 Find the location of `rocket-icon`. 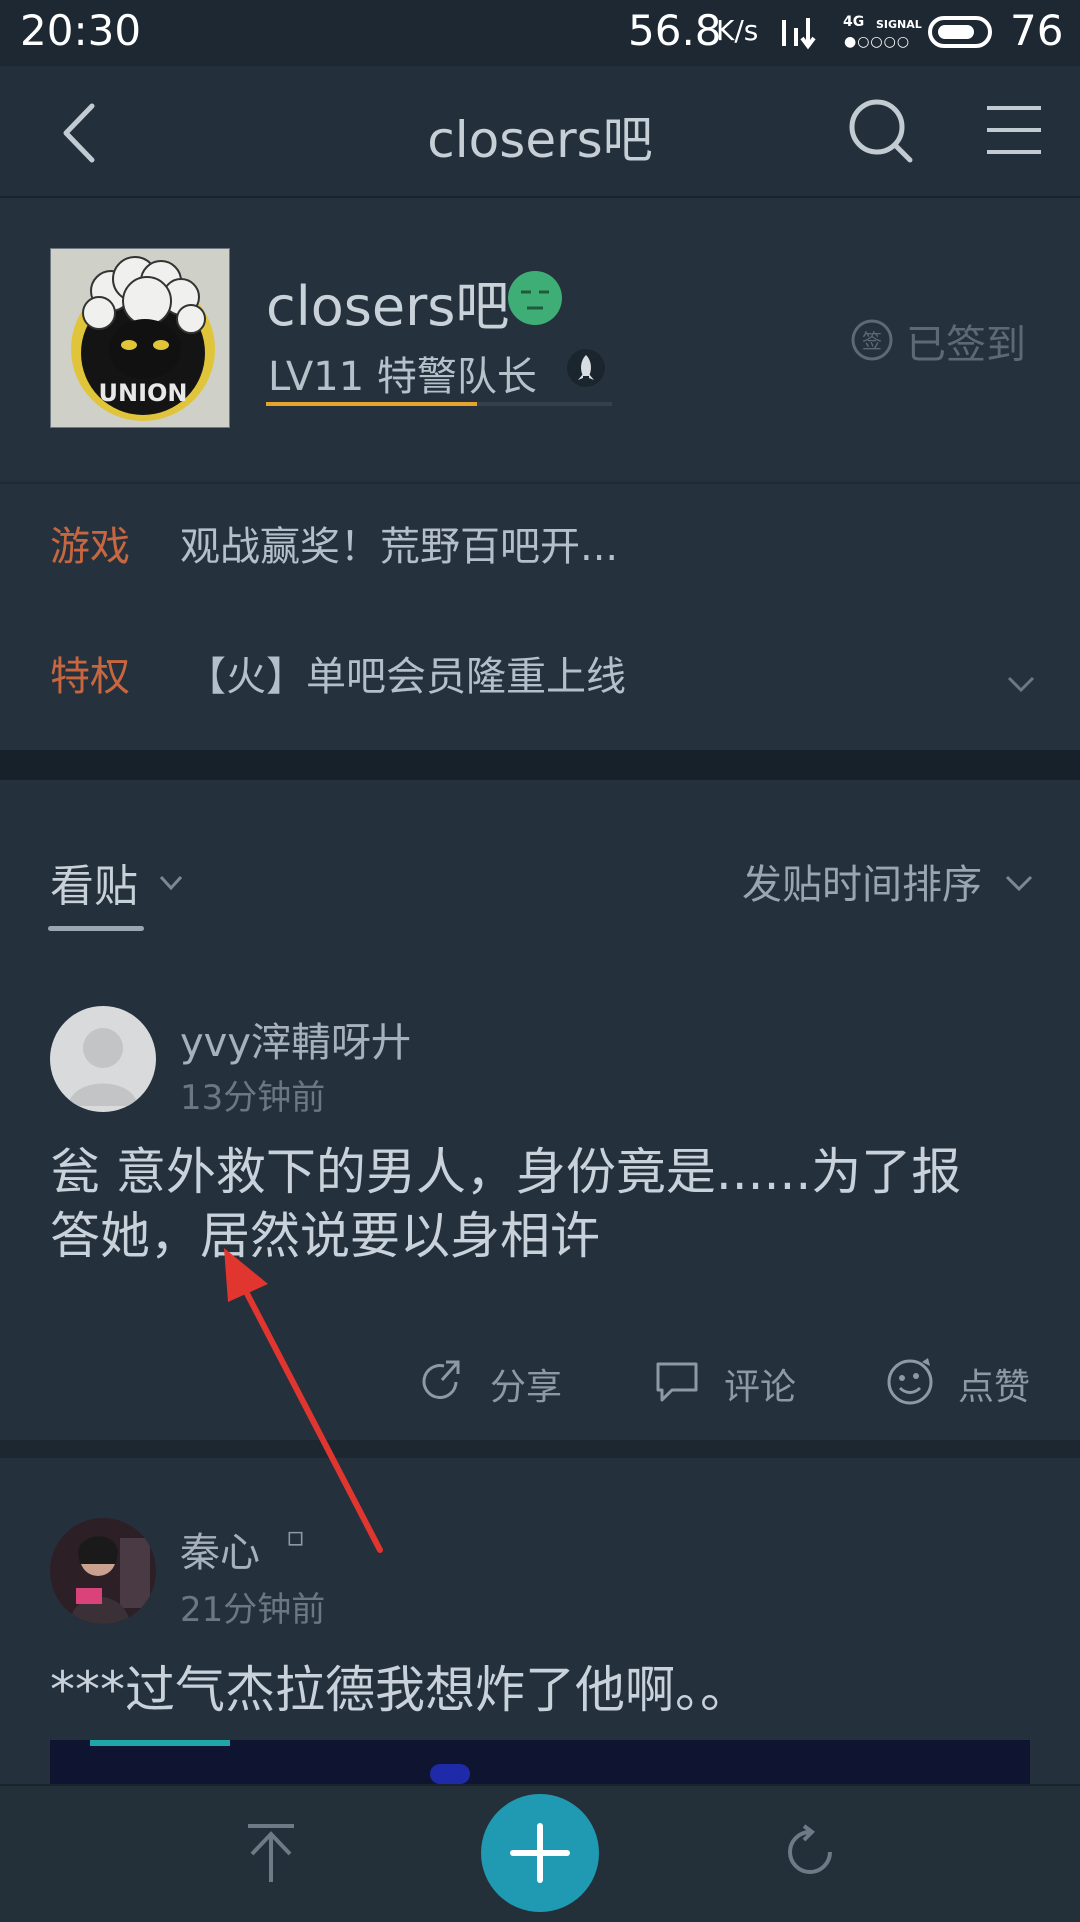

rocket-icon is located at coordinates (586, 368).